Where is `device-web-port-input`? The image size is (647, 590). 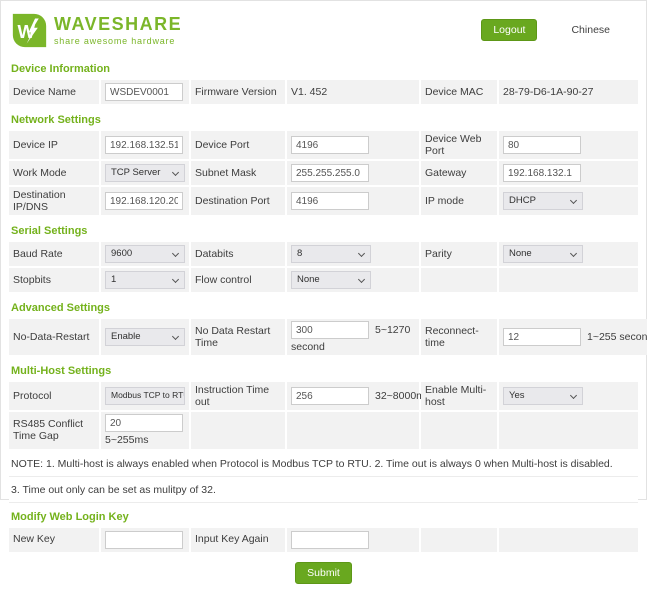 device-web-port-input is located at coordinates (542, 145).